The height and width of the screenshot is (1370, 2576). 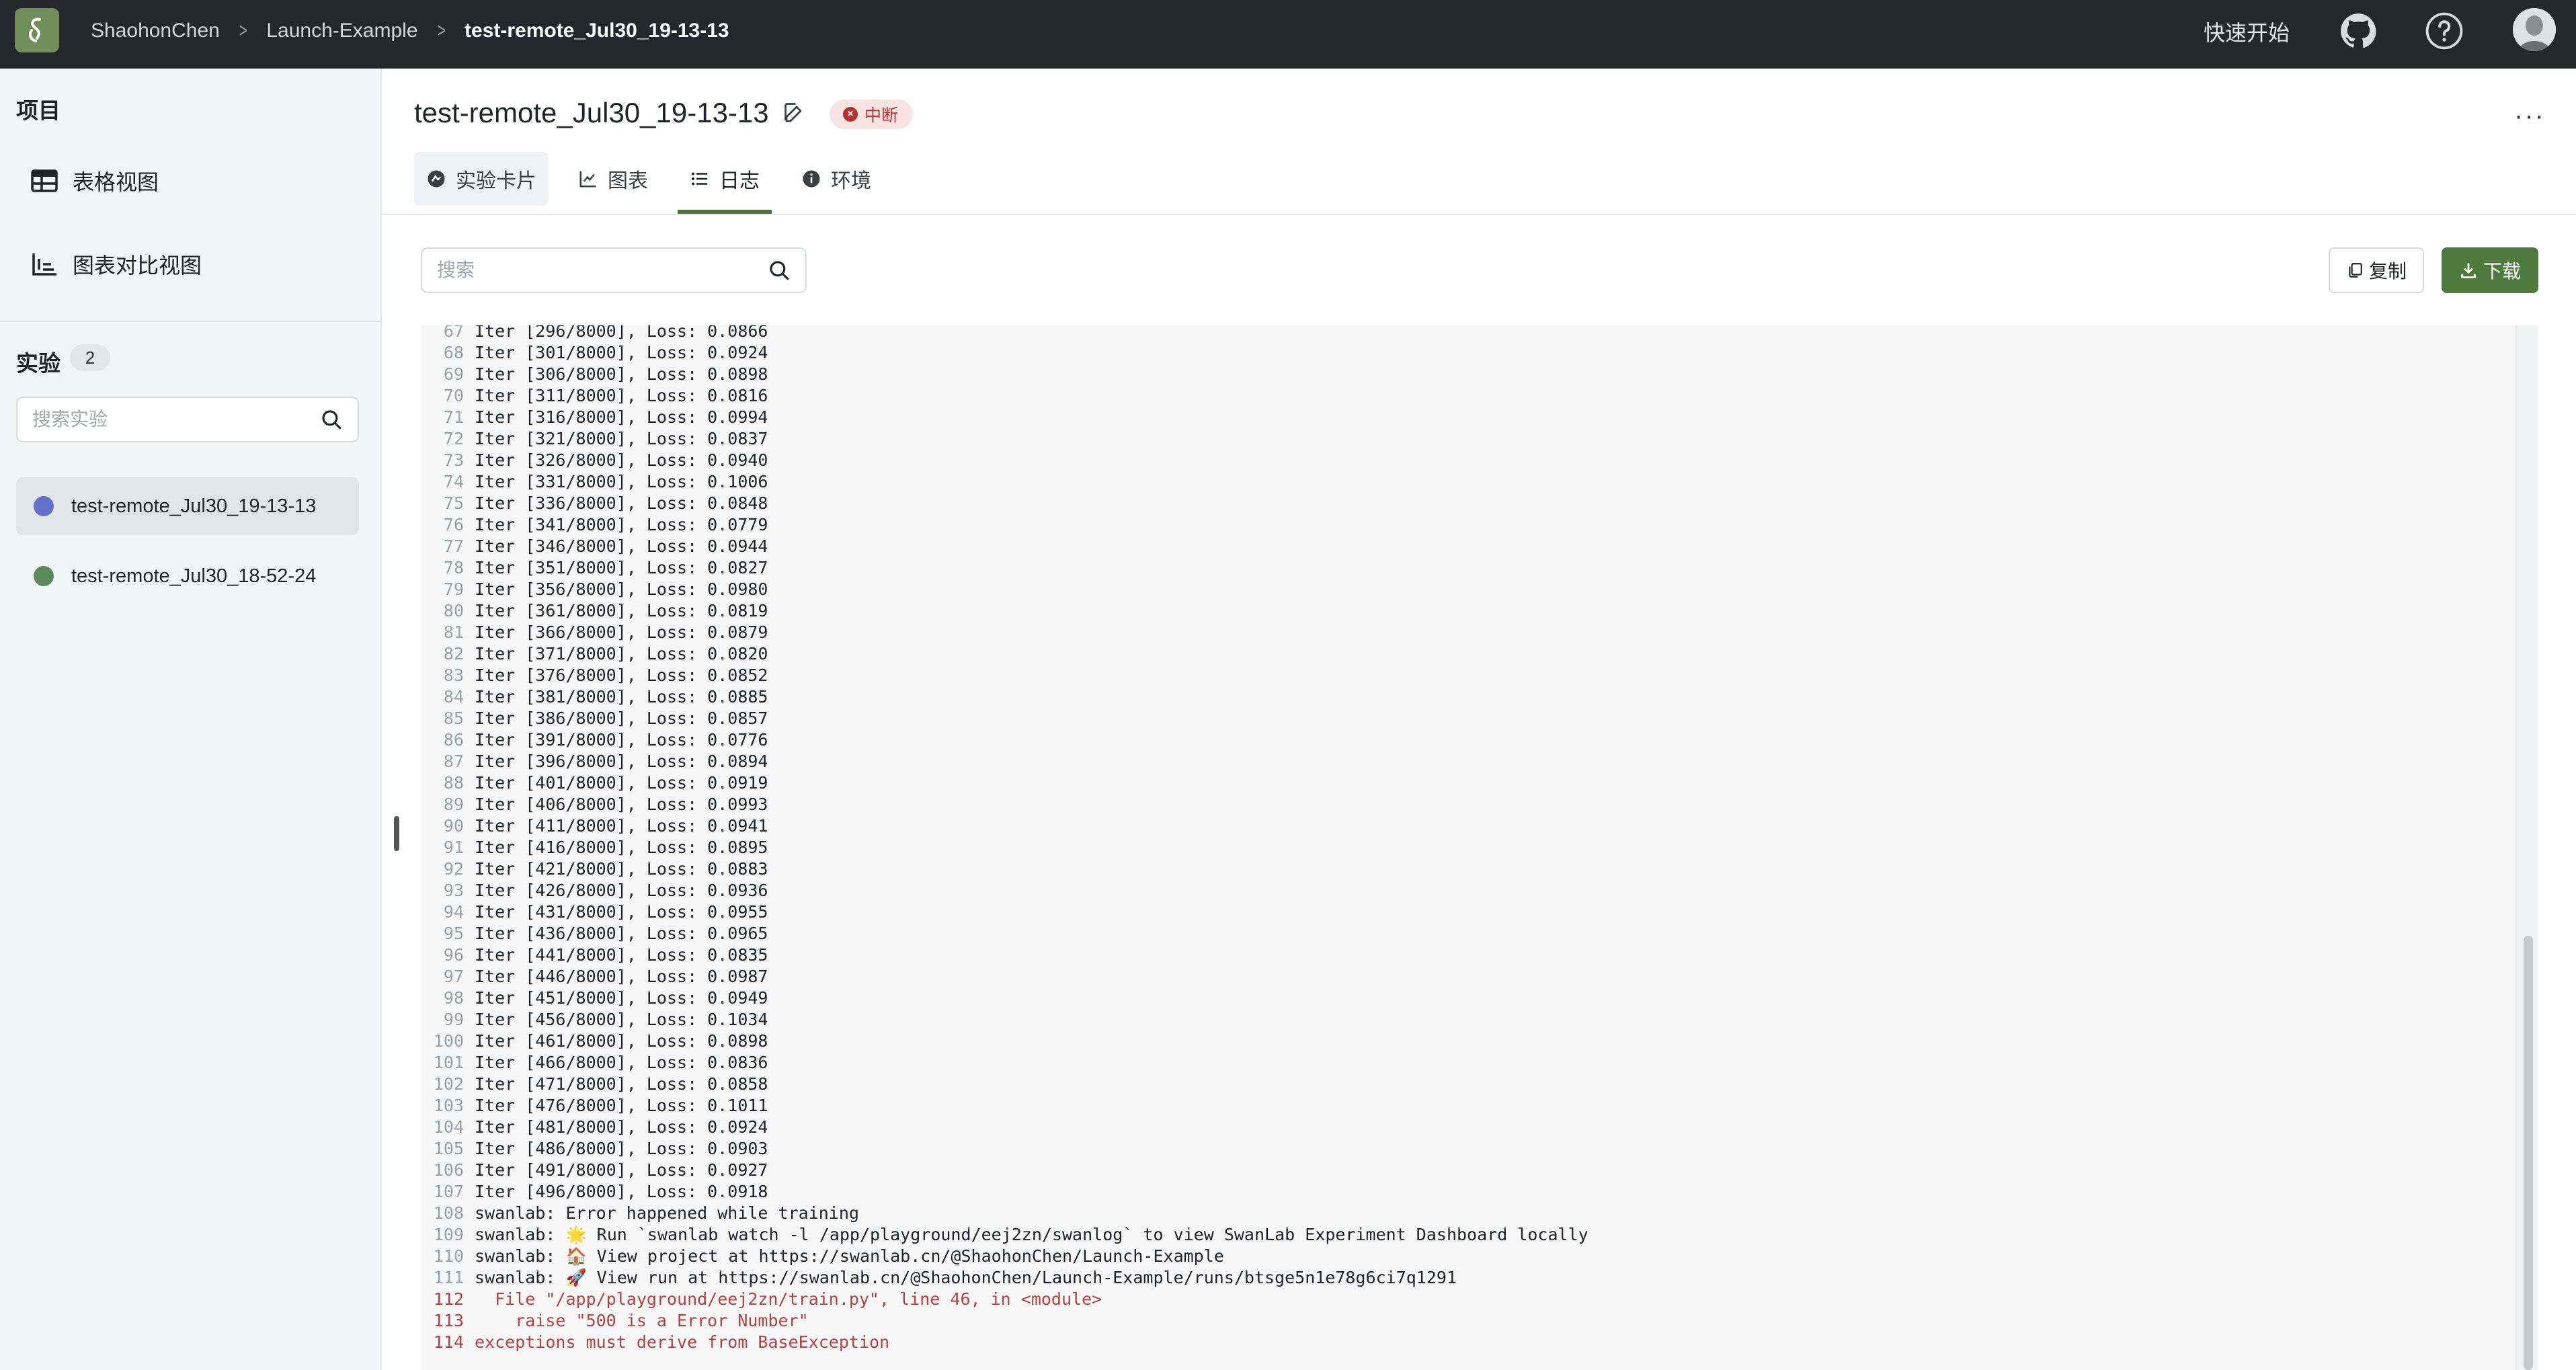 I want to click on log-line-number: 73, so click(x=453, y=460).